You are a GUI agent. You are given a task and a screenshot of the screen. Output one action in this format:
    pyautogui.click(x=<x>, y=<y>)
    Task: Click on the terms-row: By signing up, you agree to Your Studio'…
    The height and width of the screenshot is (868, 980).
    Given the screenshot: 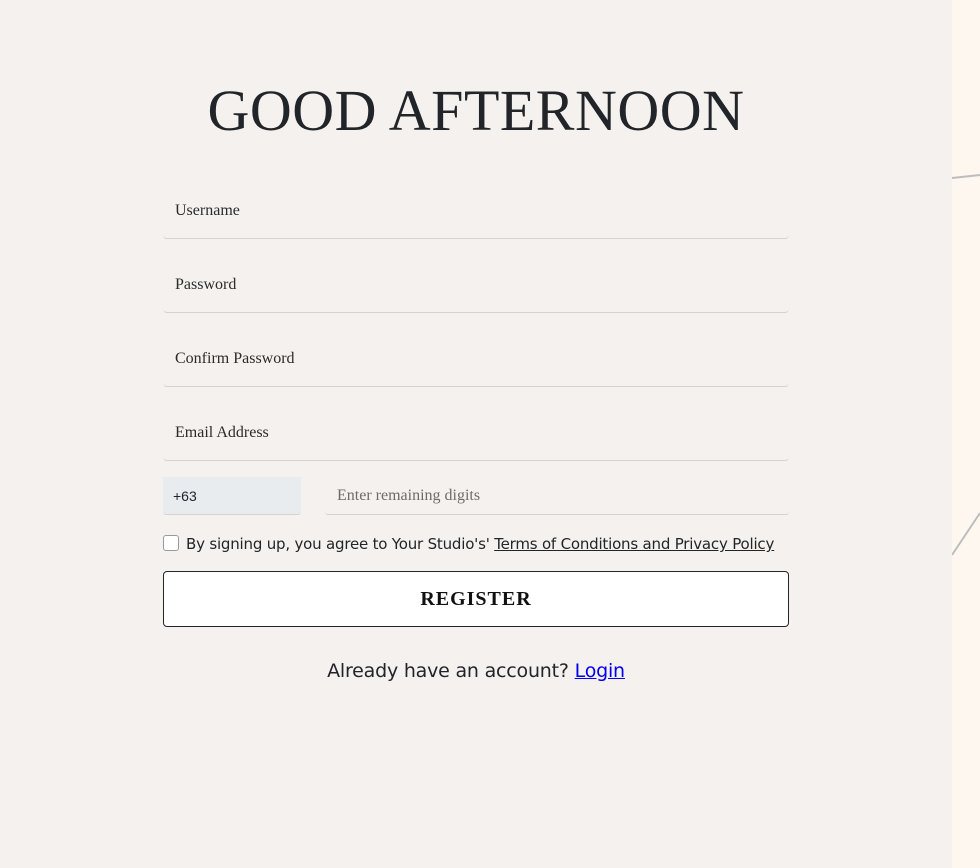 What is the action you would take?
    pyautogui.click(x=476, y=544)
    